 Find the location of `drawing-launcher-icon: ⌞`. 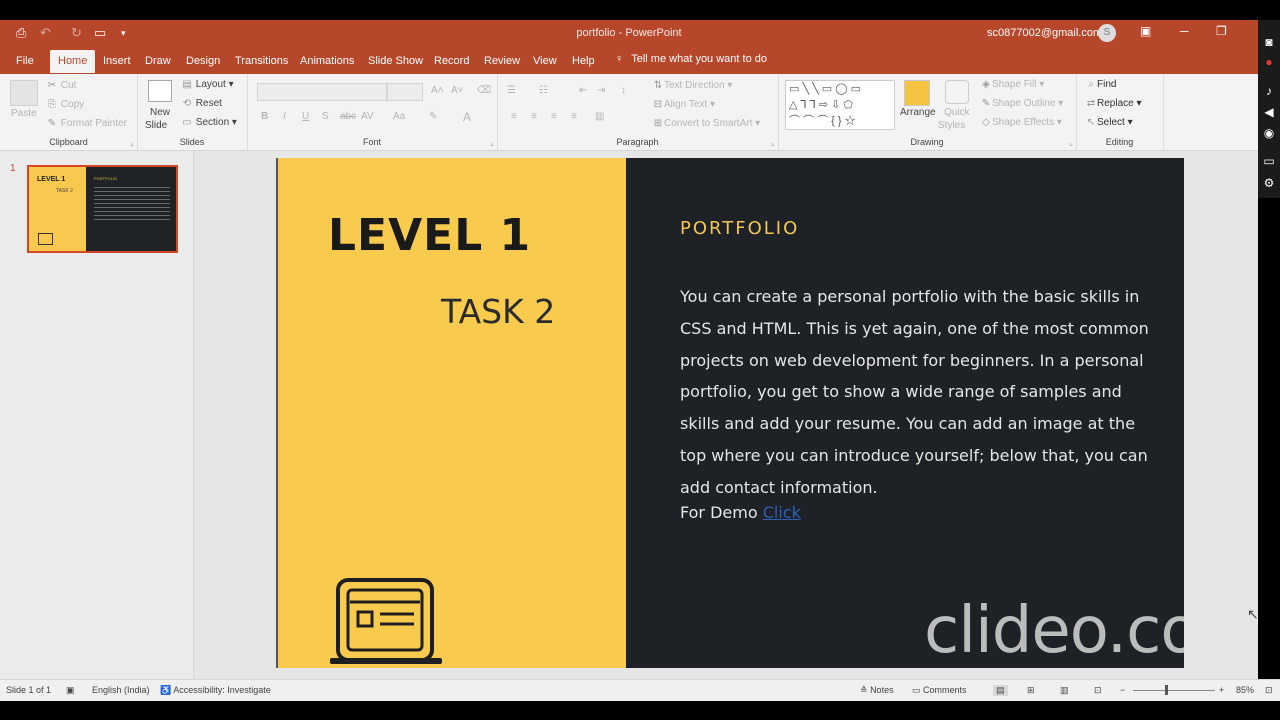

drawing-launcher-icon: ⌞ is located at coordinates (1071, 142).